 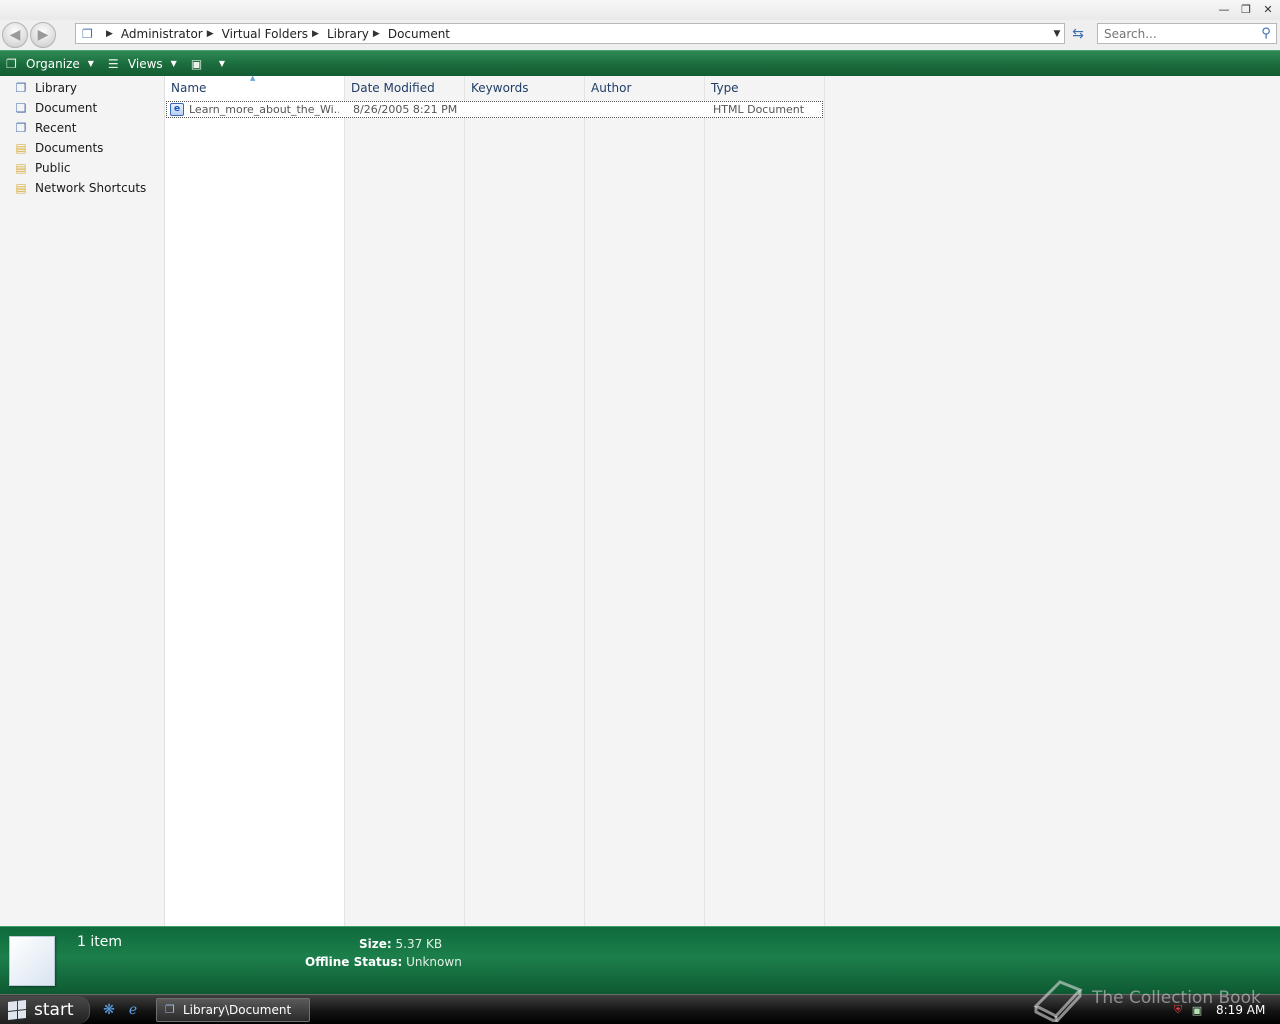 What do you see at coordinates (21, 88) in the screenshot?
I see `library-icon: ❐` at bounding box center [21, 88].